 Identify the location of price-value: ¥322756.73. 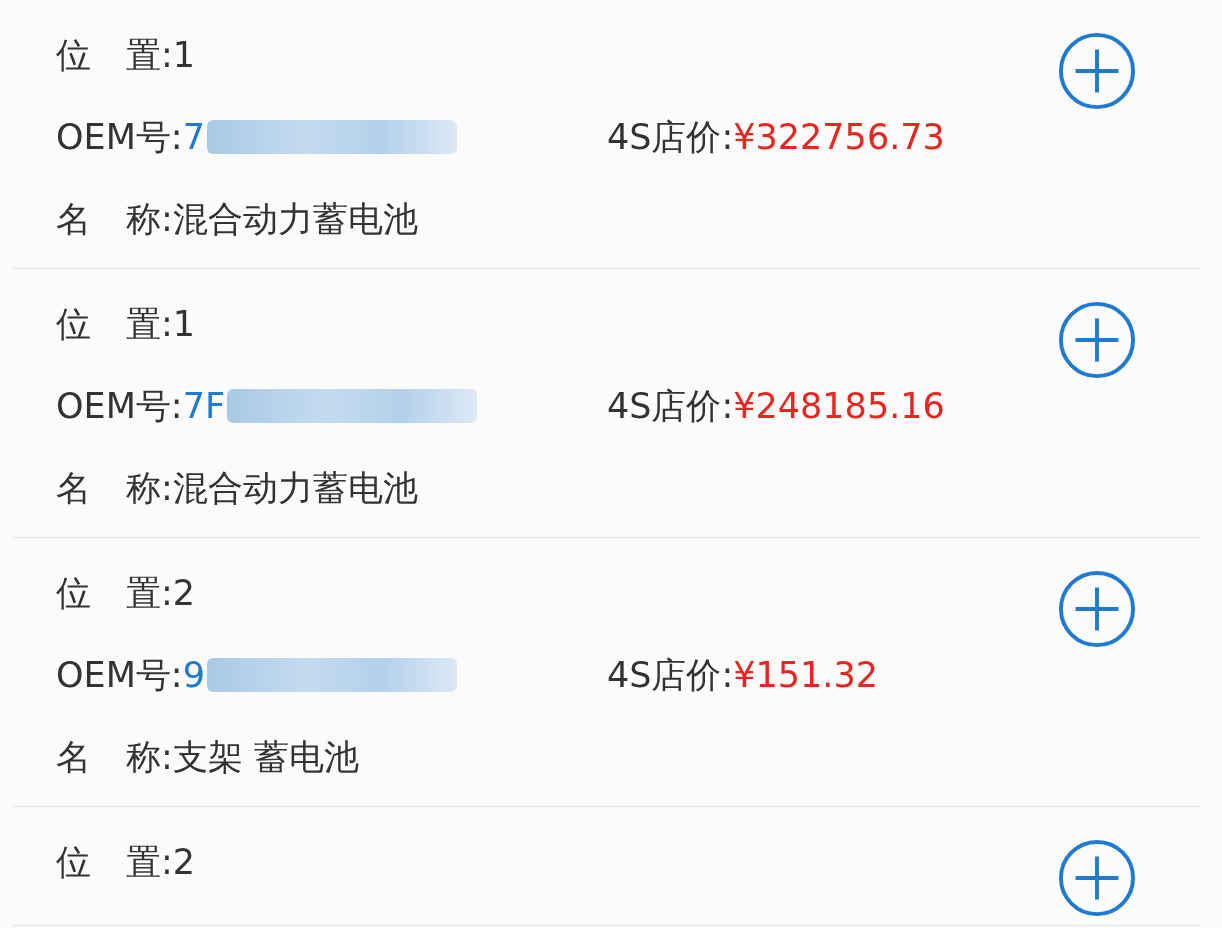
(839, 137).